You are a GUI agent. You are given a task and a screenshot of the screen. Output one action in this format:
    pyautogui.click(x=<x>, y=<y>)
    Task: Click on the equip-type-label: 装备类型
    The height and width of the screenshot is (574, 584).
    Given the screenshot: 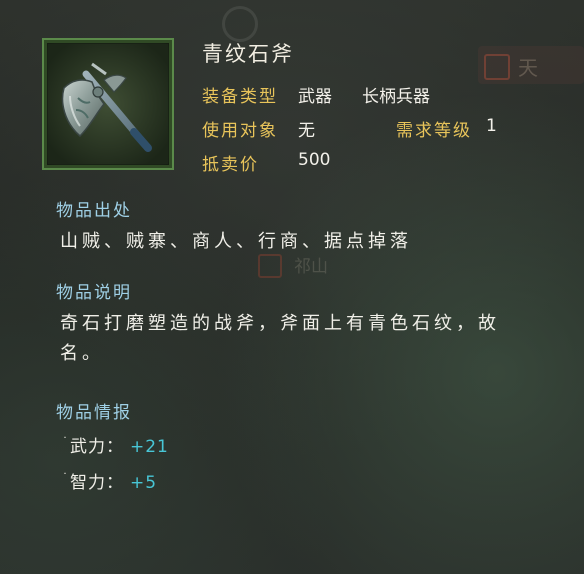 What is the action you would take?
    pyautogui.click(x=240, y=97)
    